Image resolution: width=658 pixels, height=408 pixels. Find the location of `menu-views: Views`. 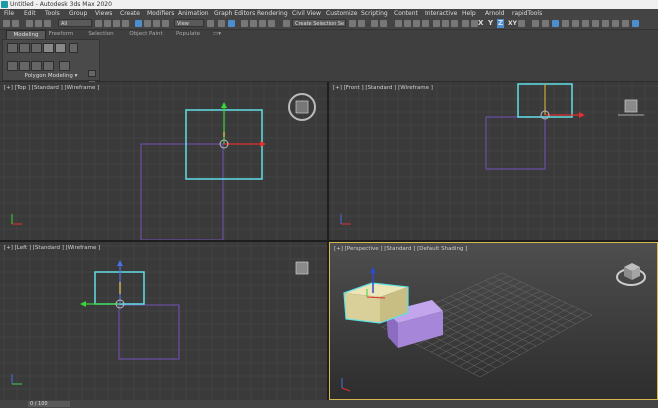

menu-views: Views is located at coordinates (103, 13).